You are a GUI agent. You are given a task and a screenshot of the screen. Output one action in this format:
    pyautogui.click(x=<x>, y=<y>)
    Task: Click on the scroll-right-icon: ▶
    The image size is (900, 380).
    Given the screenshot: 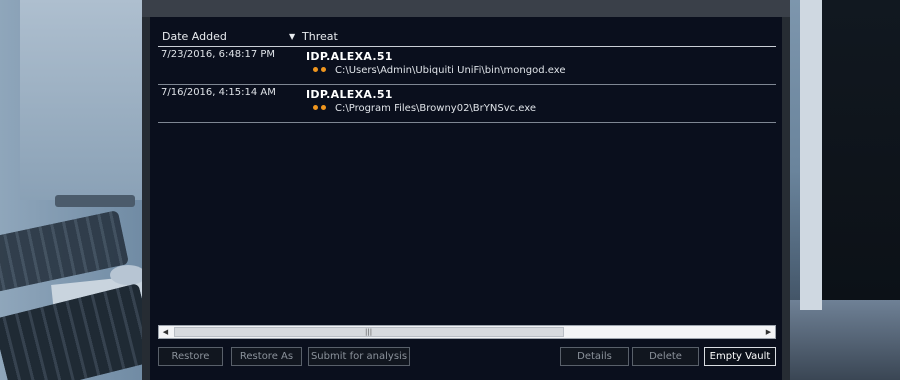 What is the action you would take?
    pyautogui.click(x=768, y=332)
    